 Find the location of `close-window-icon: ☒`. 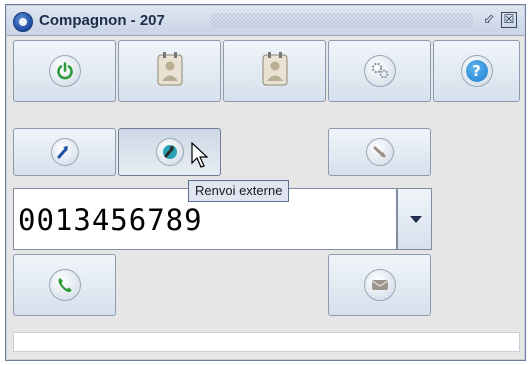

close-window-icon: ☒ is located at coordinates (509, 20).